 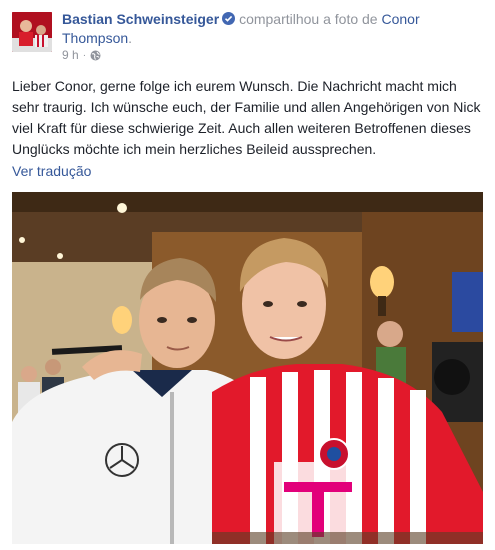 What do you see at coordinates (229, 18) in the screenshot?
I see `verified-badge-icon` at bounding box center [229, 18].